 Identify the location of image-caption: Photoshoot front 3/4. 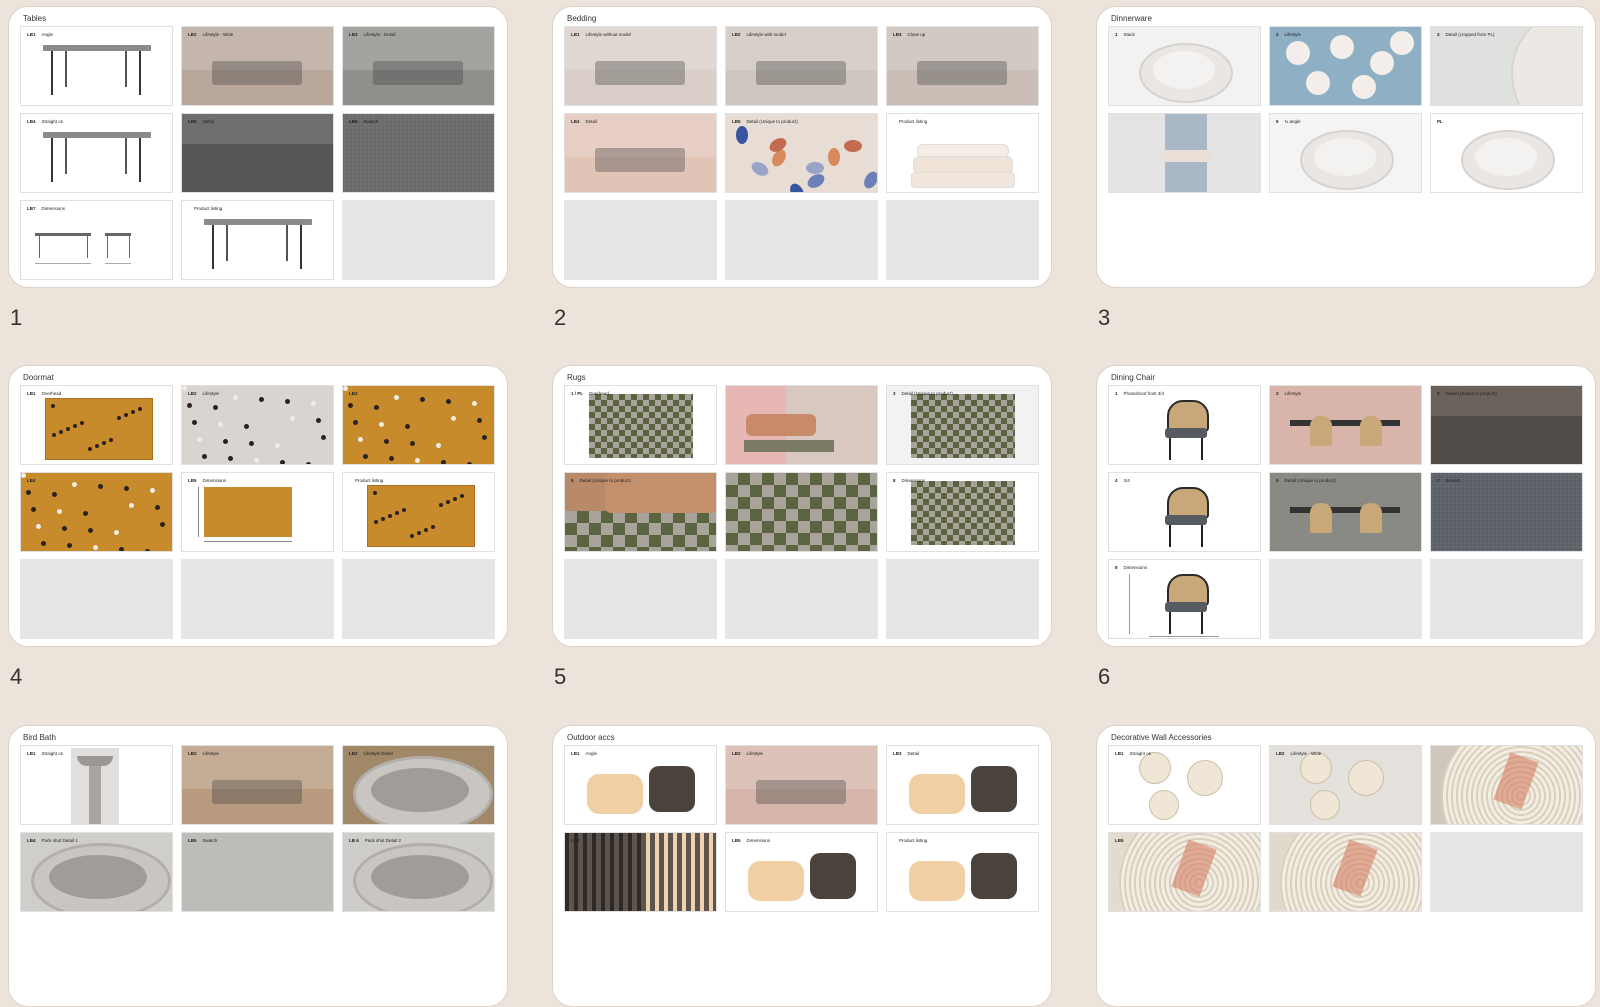
(1144, 393).